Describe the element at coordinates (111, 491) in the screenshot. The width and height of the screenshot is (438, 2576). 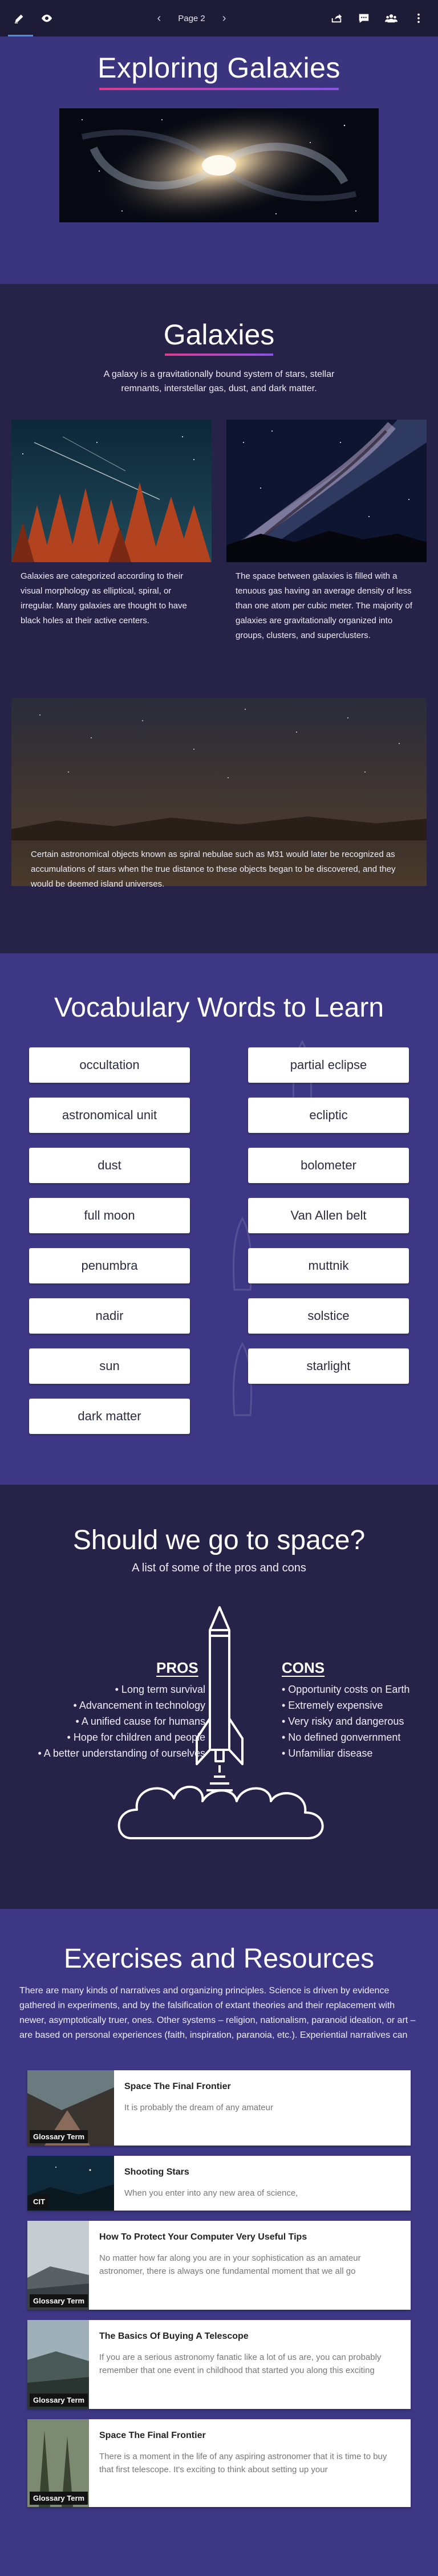
I see `meteor-forest-image` at that location.